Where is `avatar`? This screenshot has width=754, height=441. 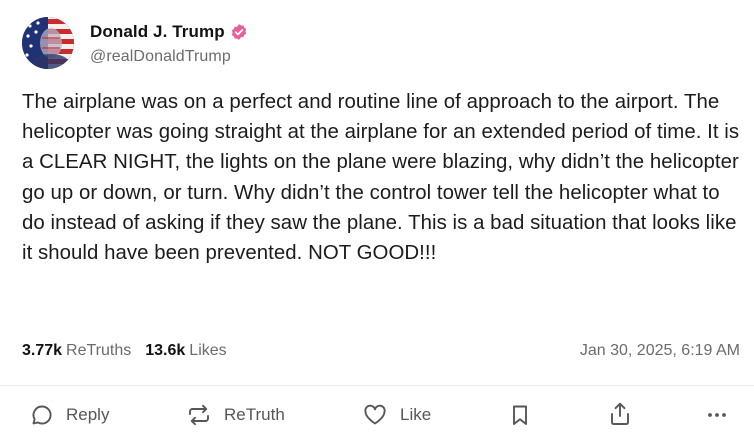 avatar is located at coordinates (48, 43).